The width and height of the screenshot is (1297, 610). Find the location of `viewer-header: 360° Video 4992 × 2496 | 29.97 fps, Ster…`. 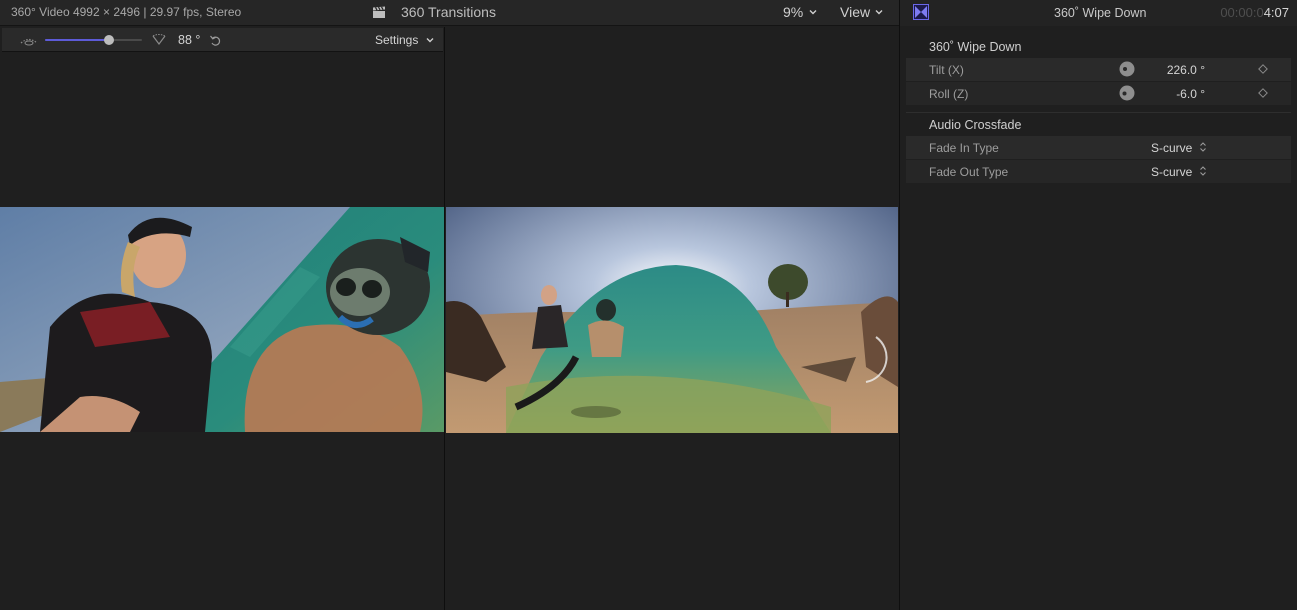

viewer-header: 360° Video 4992 × 2496 | 29.97 fps, Ster… is located at coordinates (449, 13).